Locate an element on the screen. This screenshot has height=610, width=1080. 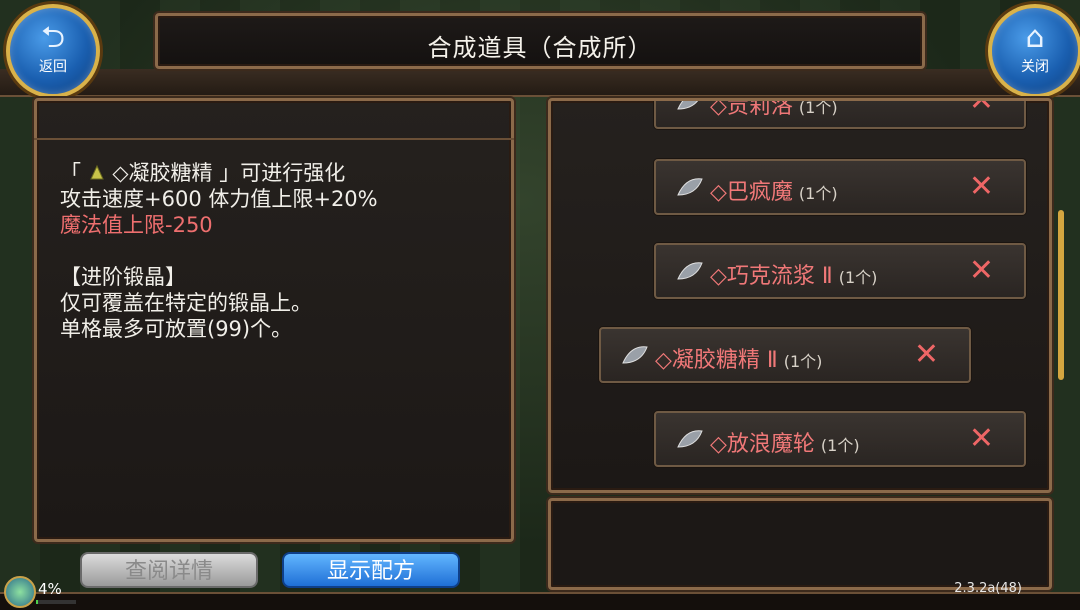
gem-icon is located at coordinates (96, 172).